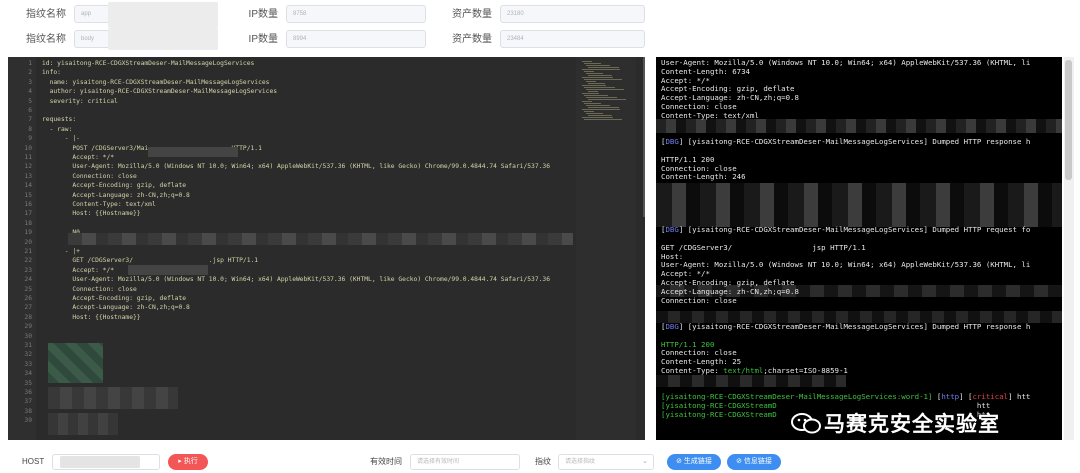 The image size is (1080, 473). I want to click on code-line: Host: {{Hostname}}, so click(91, 317).